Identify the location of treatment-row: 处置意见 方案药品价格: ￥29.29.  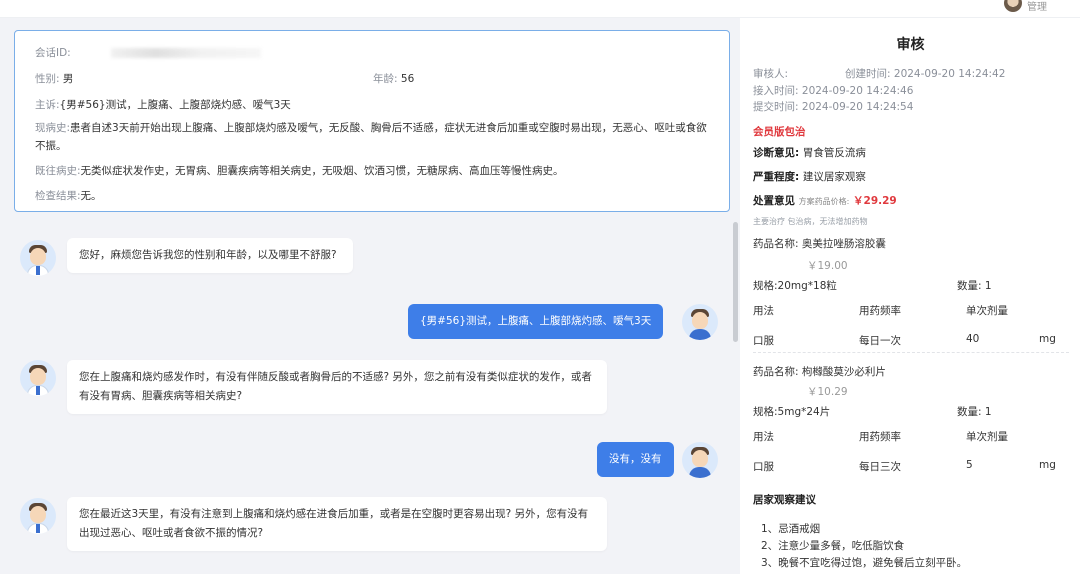
(825, 200).